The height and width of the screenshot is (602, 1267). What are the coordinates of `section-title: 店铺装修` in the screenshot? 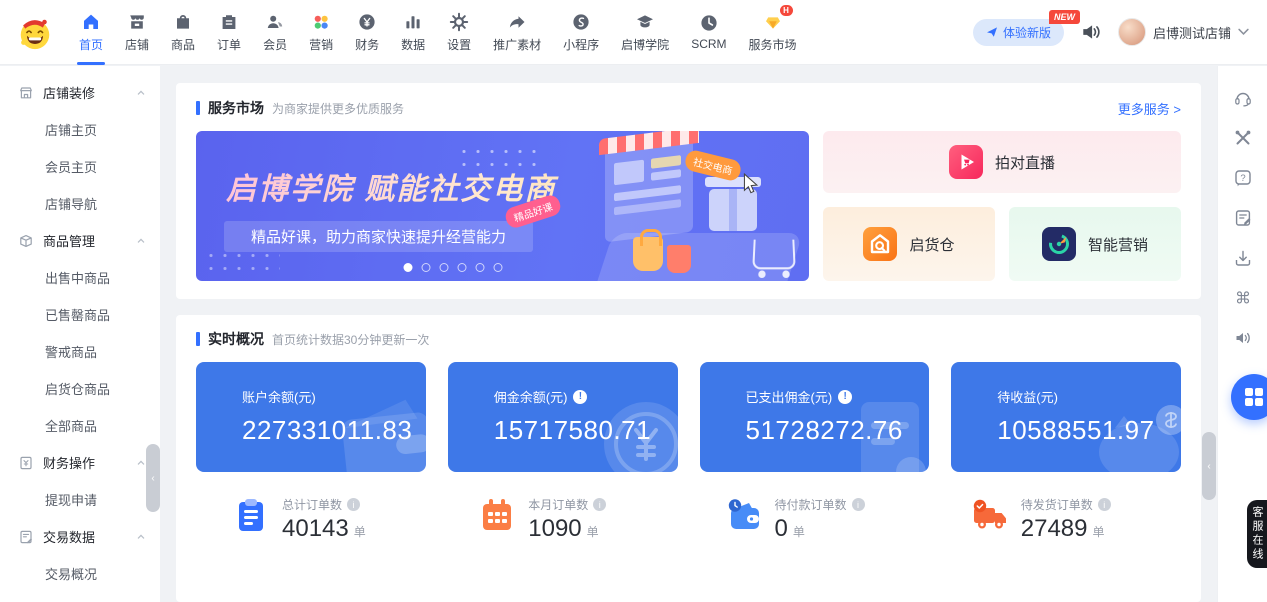 It's located at (69, 93).